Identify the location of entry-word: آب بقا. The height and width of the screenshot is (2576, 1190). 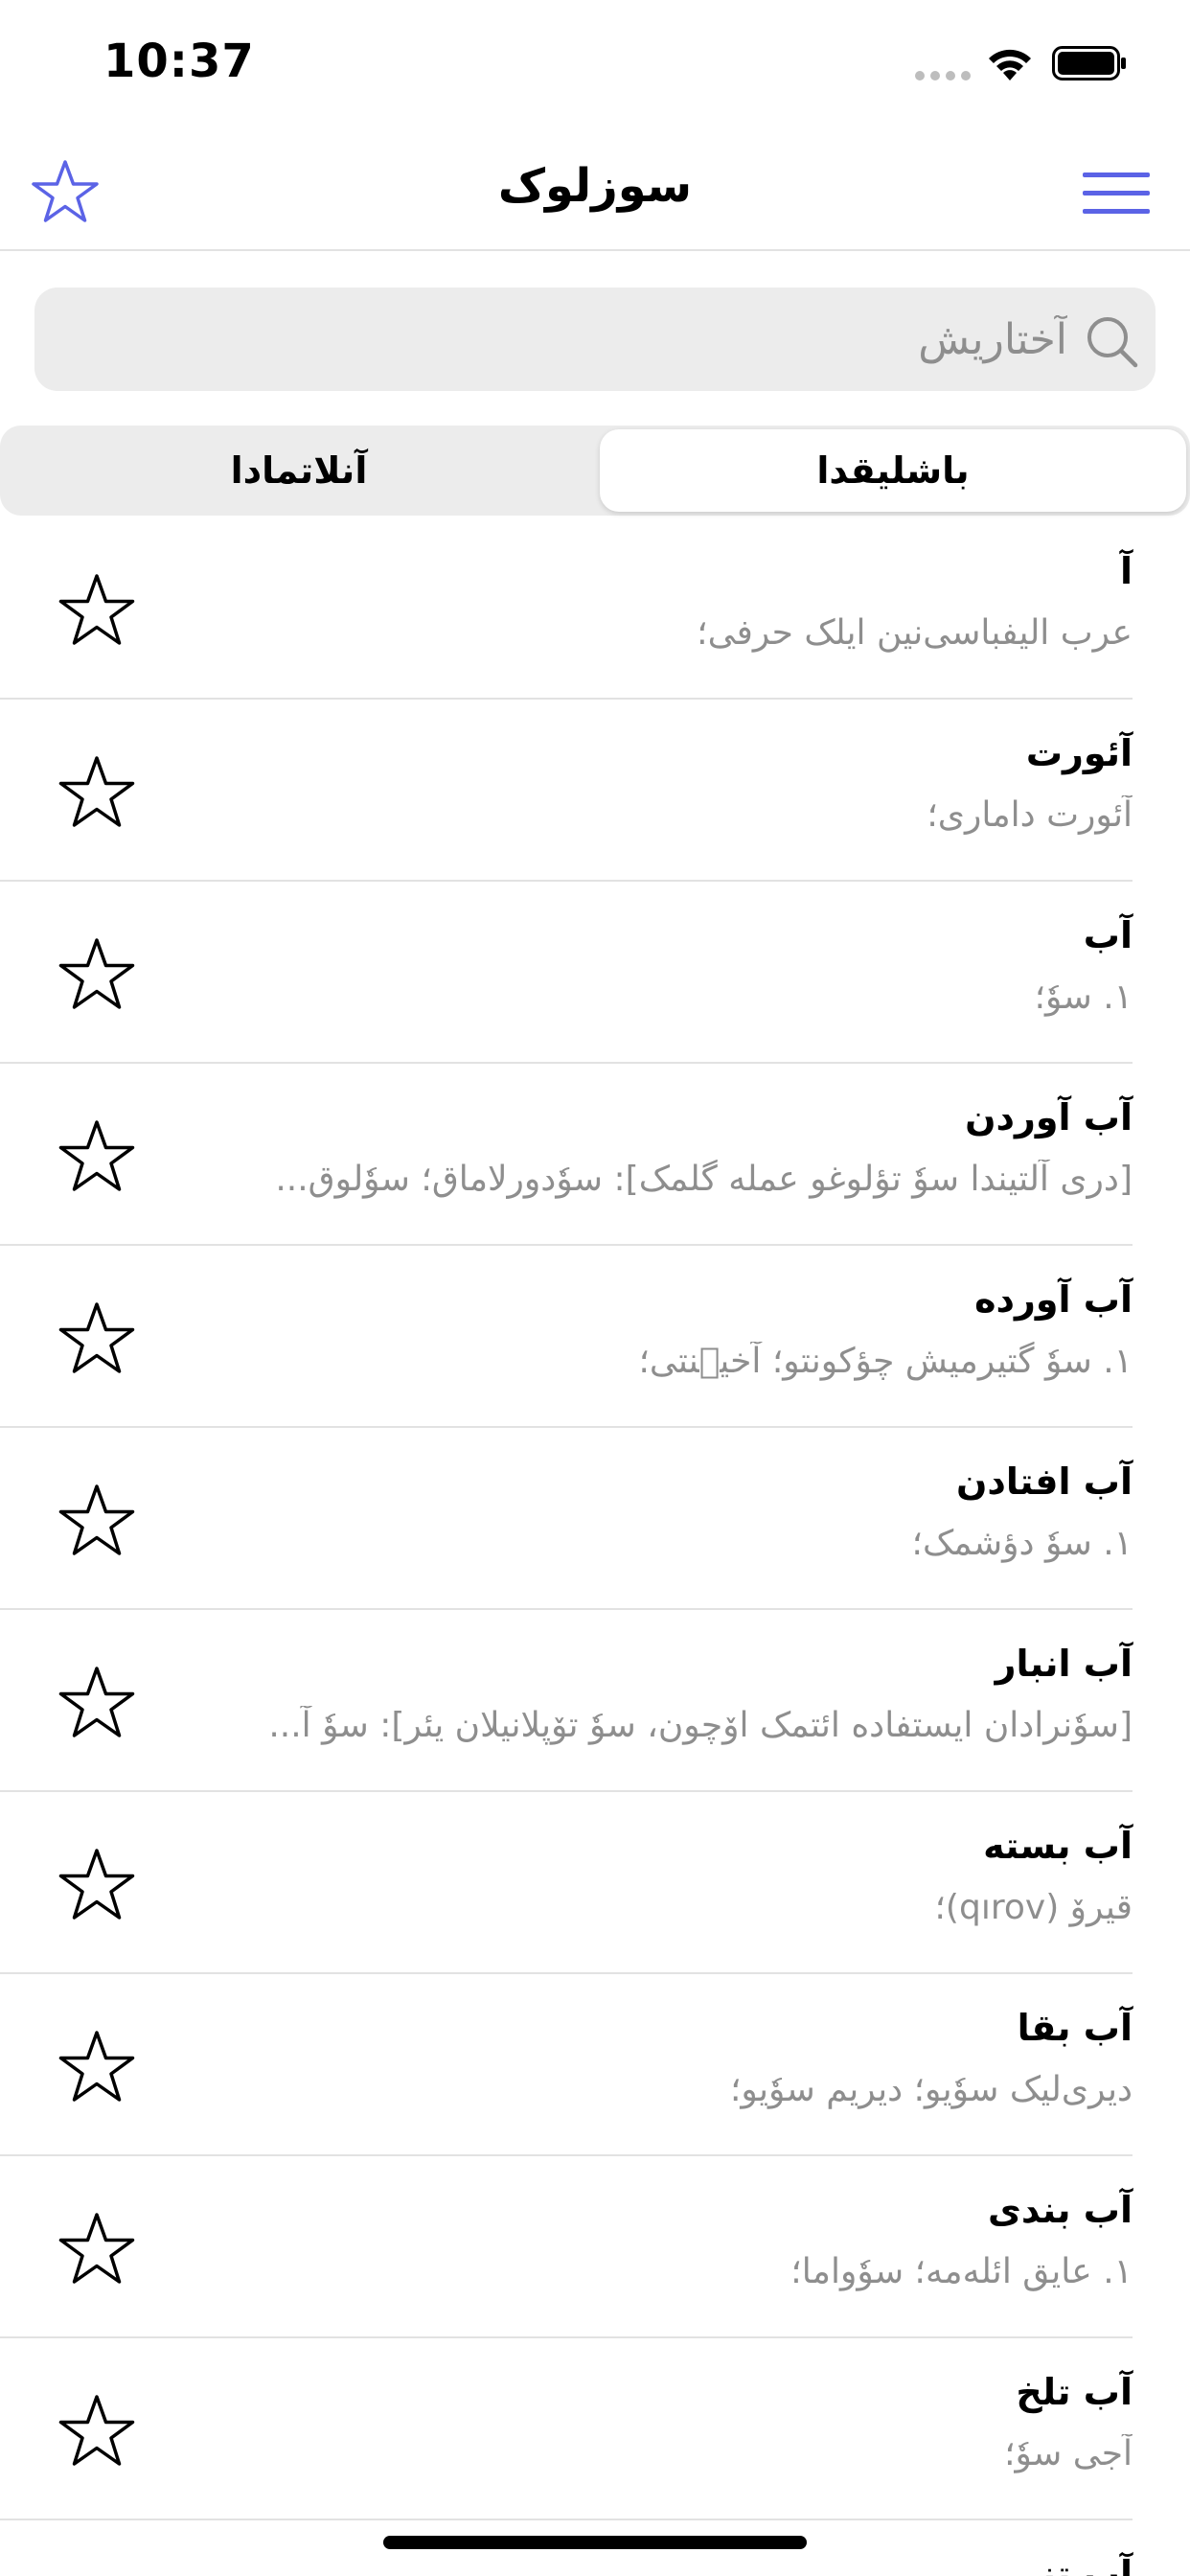
(1075, 2028).